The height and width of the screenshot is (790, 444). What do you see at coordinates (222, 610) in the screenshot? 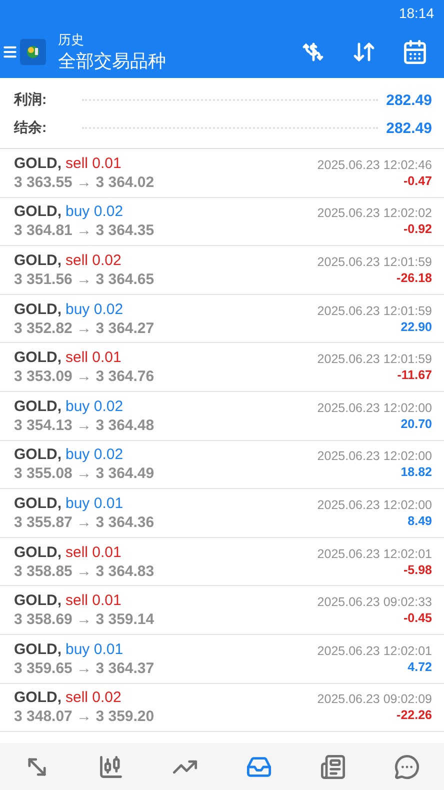
I see `deal-row: GOLD, sell 0.01 3 358.69 → 3 359.14 2025.06.23 09:02:33 -0.45` at bounding box center [222, 610].